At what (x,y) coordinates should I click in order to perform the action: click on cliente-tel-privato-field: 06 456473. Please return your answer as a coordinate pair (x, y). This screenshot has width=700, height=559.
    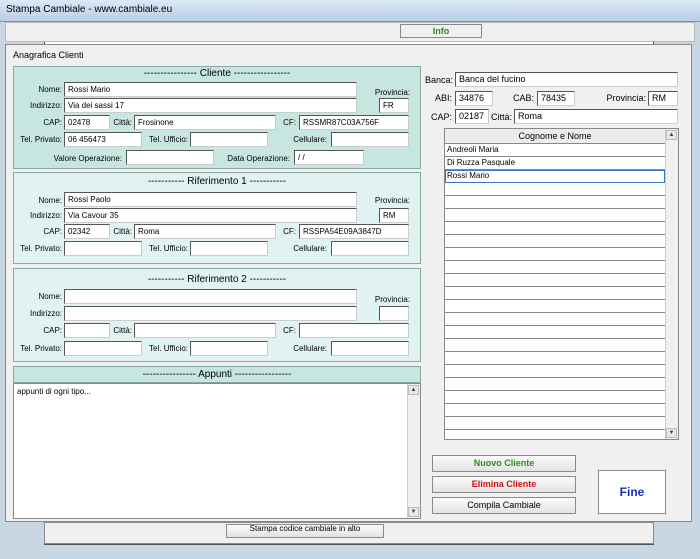
    Looking at the image, I should click on (103, 139).